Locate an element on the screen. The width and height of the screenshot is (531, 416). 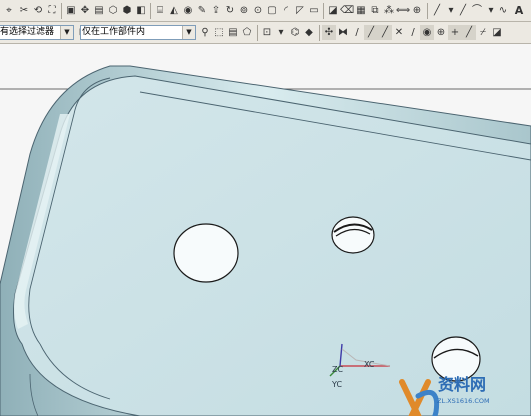
revolve-icon: ↻ is located at coordinates (230, 10).